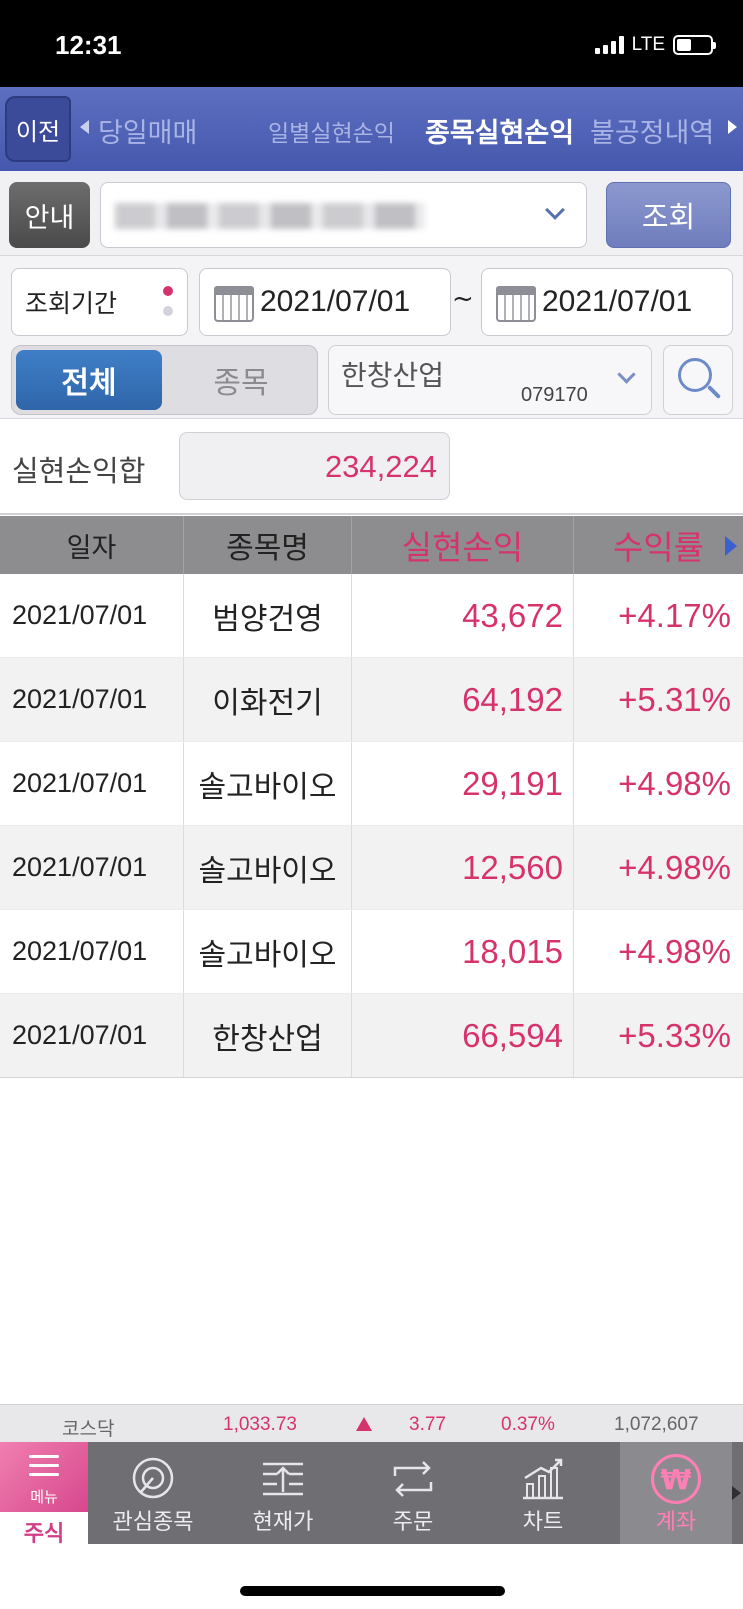 This screenshot has width=743, height=1609. What do you see at coordinates (656, 1424) in the screenshot?
I see `ticker-volume: 1,072,607` at bounding box center [656, 1424].